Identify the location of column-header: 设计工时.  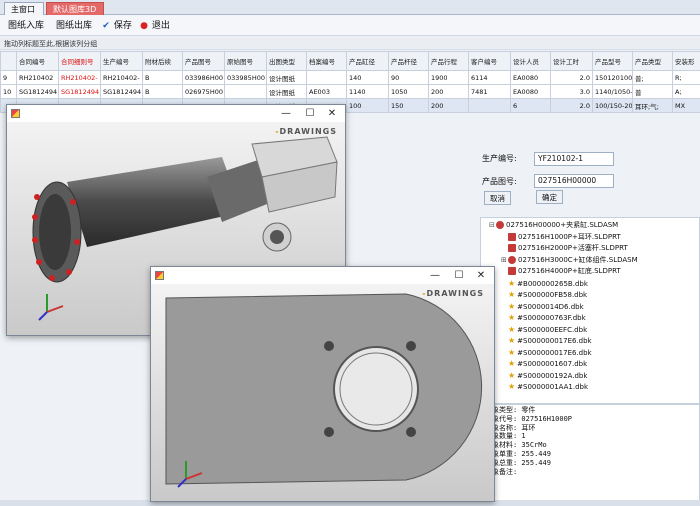
(571, 61).